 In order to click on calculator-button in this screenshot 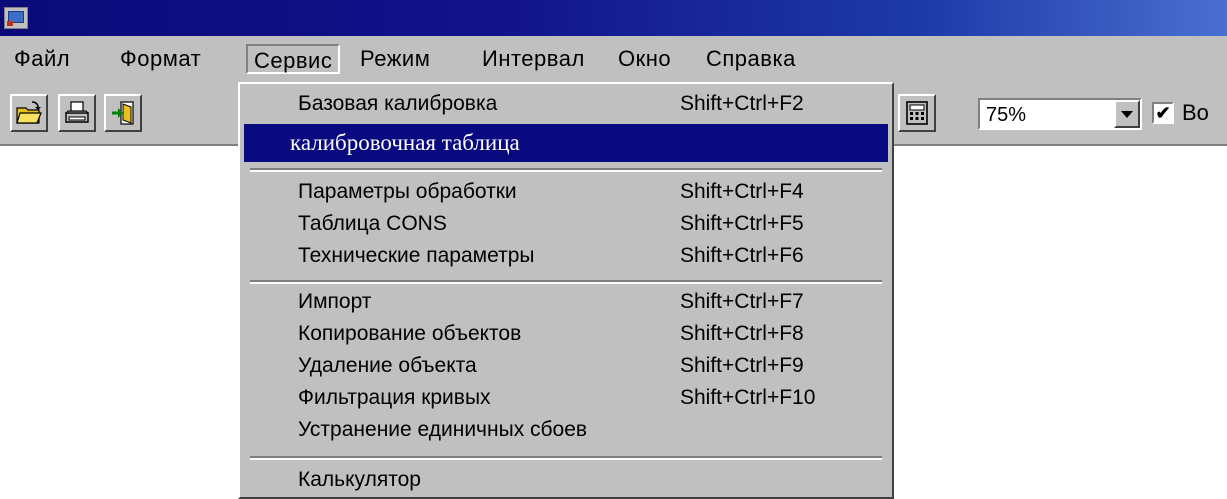, I will do `click(917, 113)`.